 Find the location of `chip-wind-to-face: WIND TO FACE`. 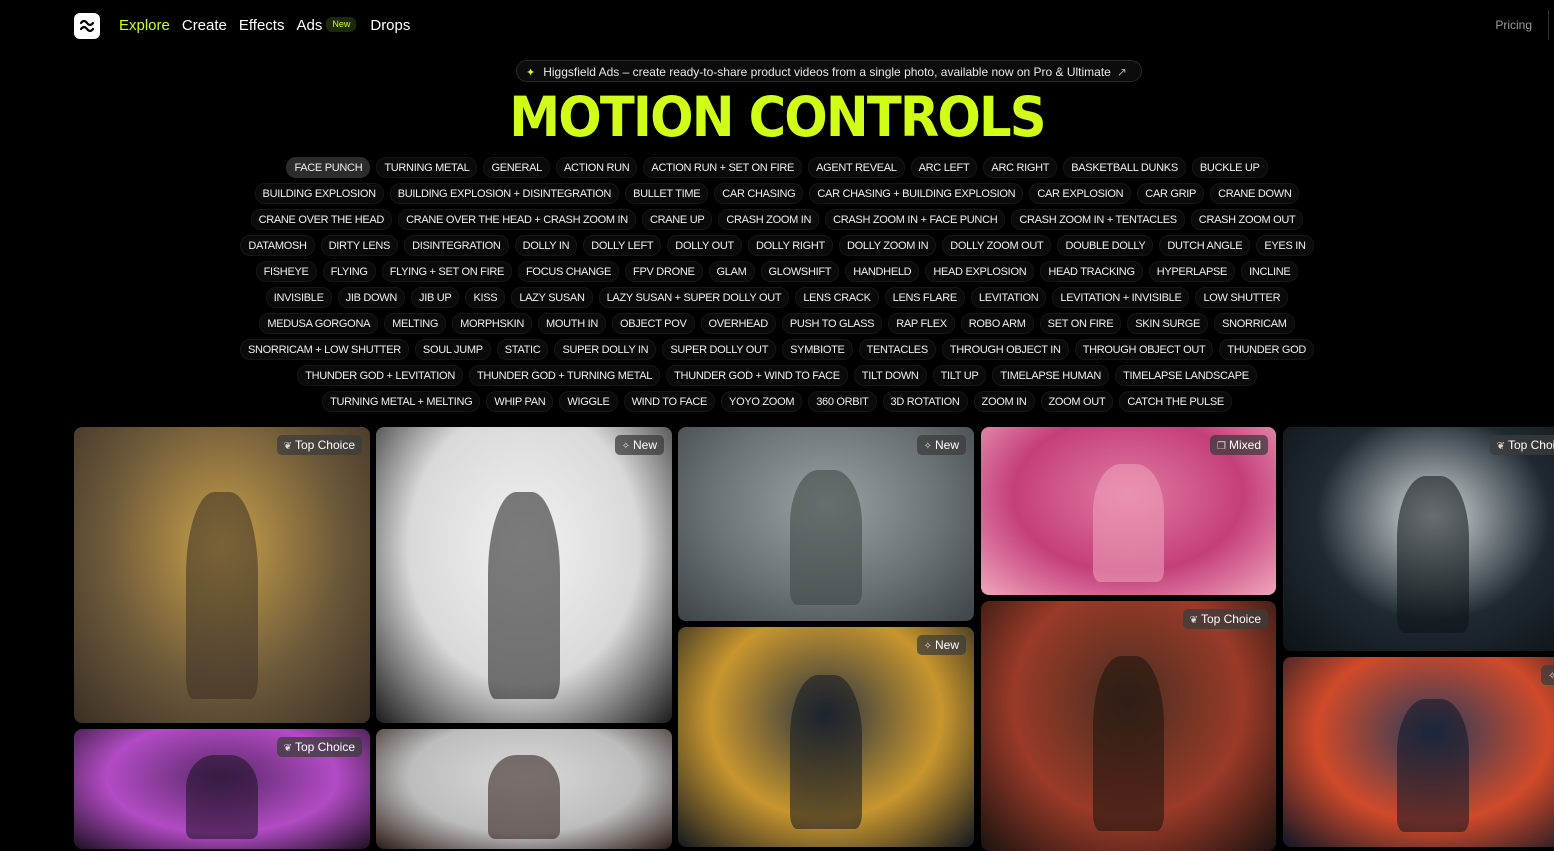

chip-wind-to-face: WIND TO FACE is located at coordinates (669, 401).